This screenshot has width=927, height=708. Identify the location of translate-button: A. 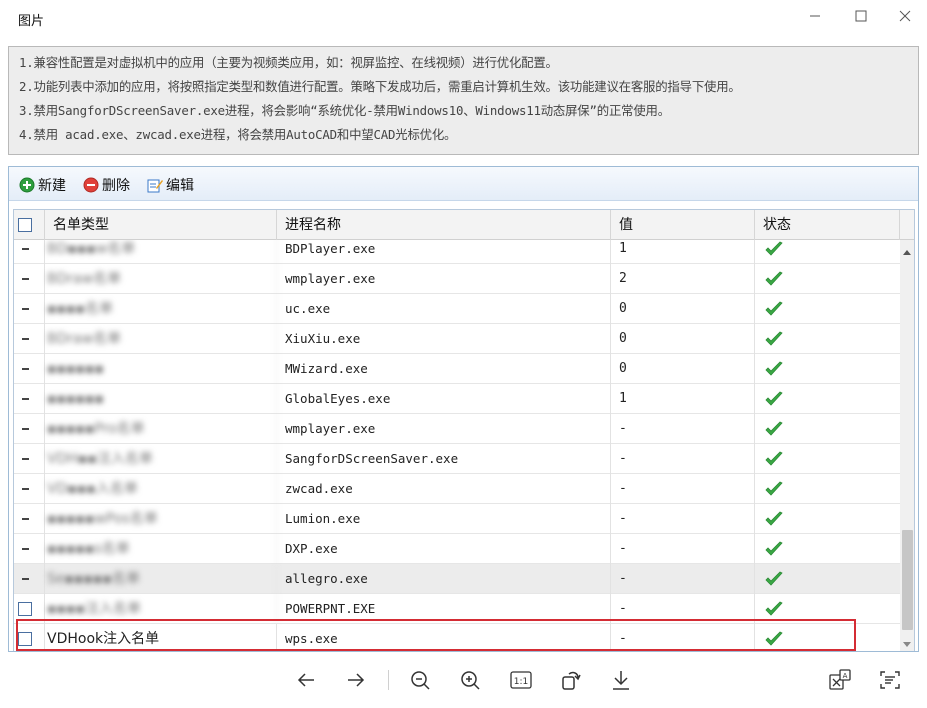
(840, 680).